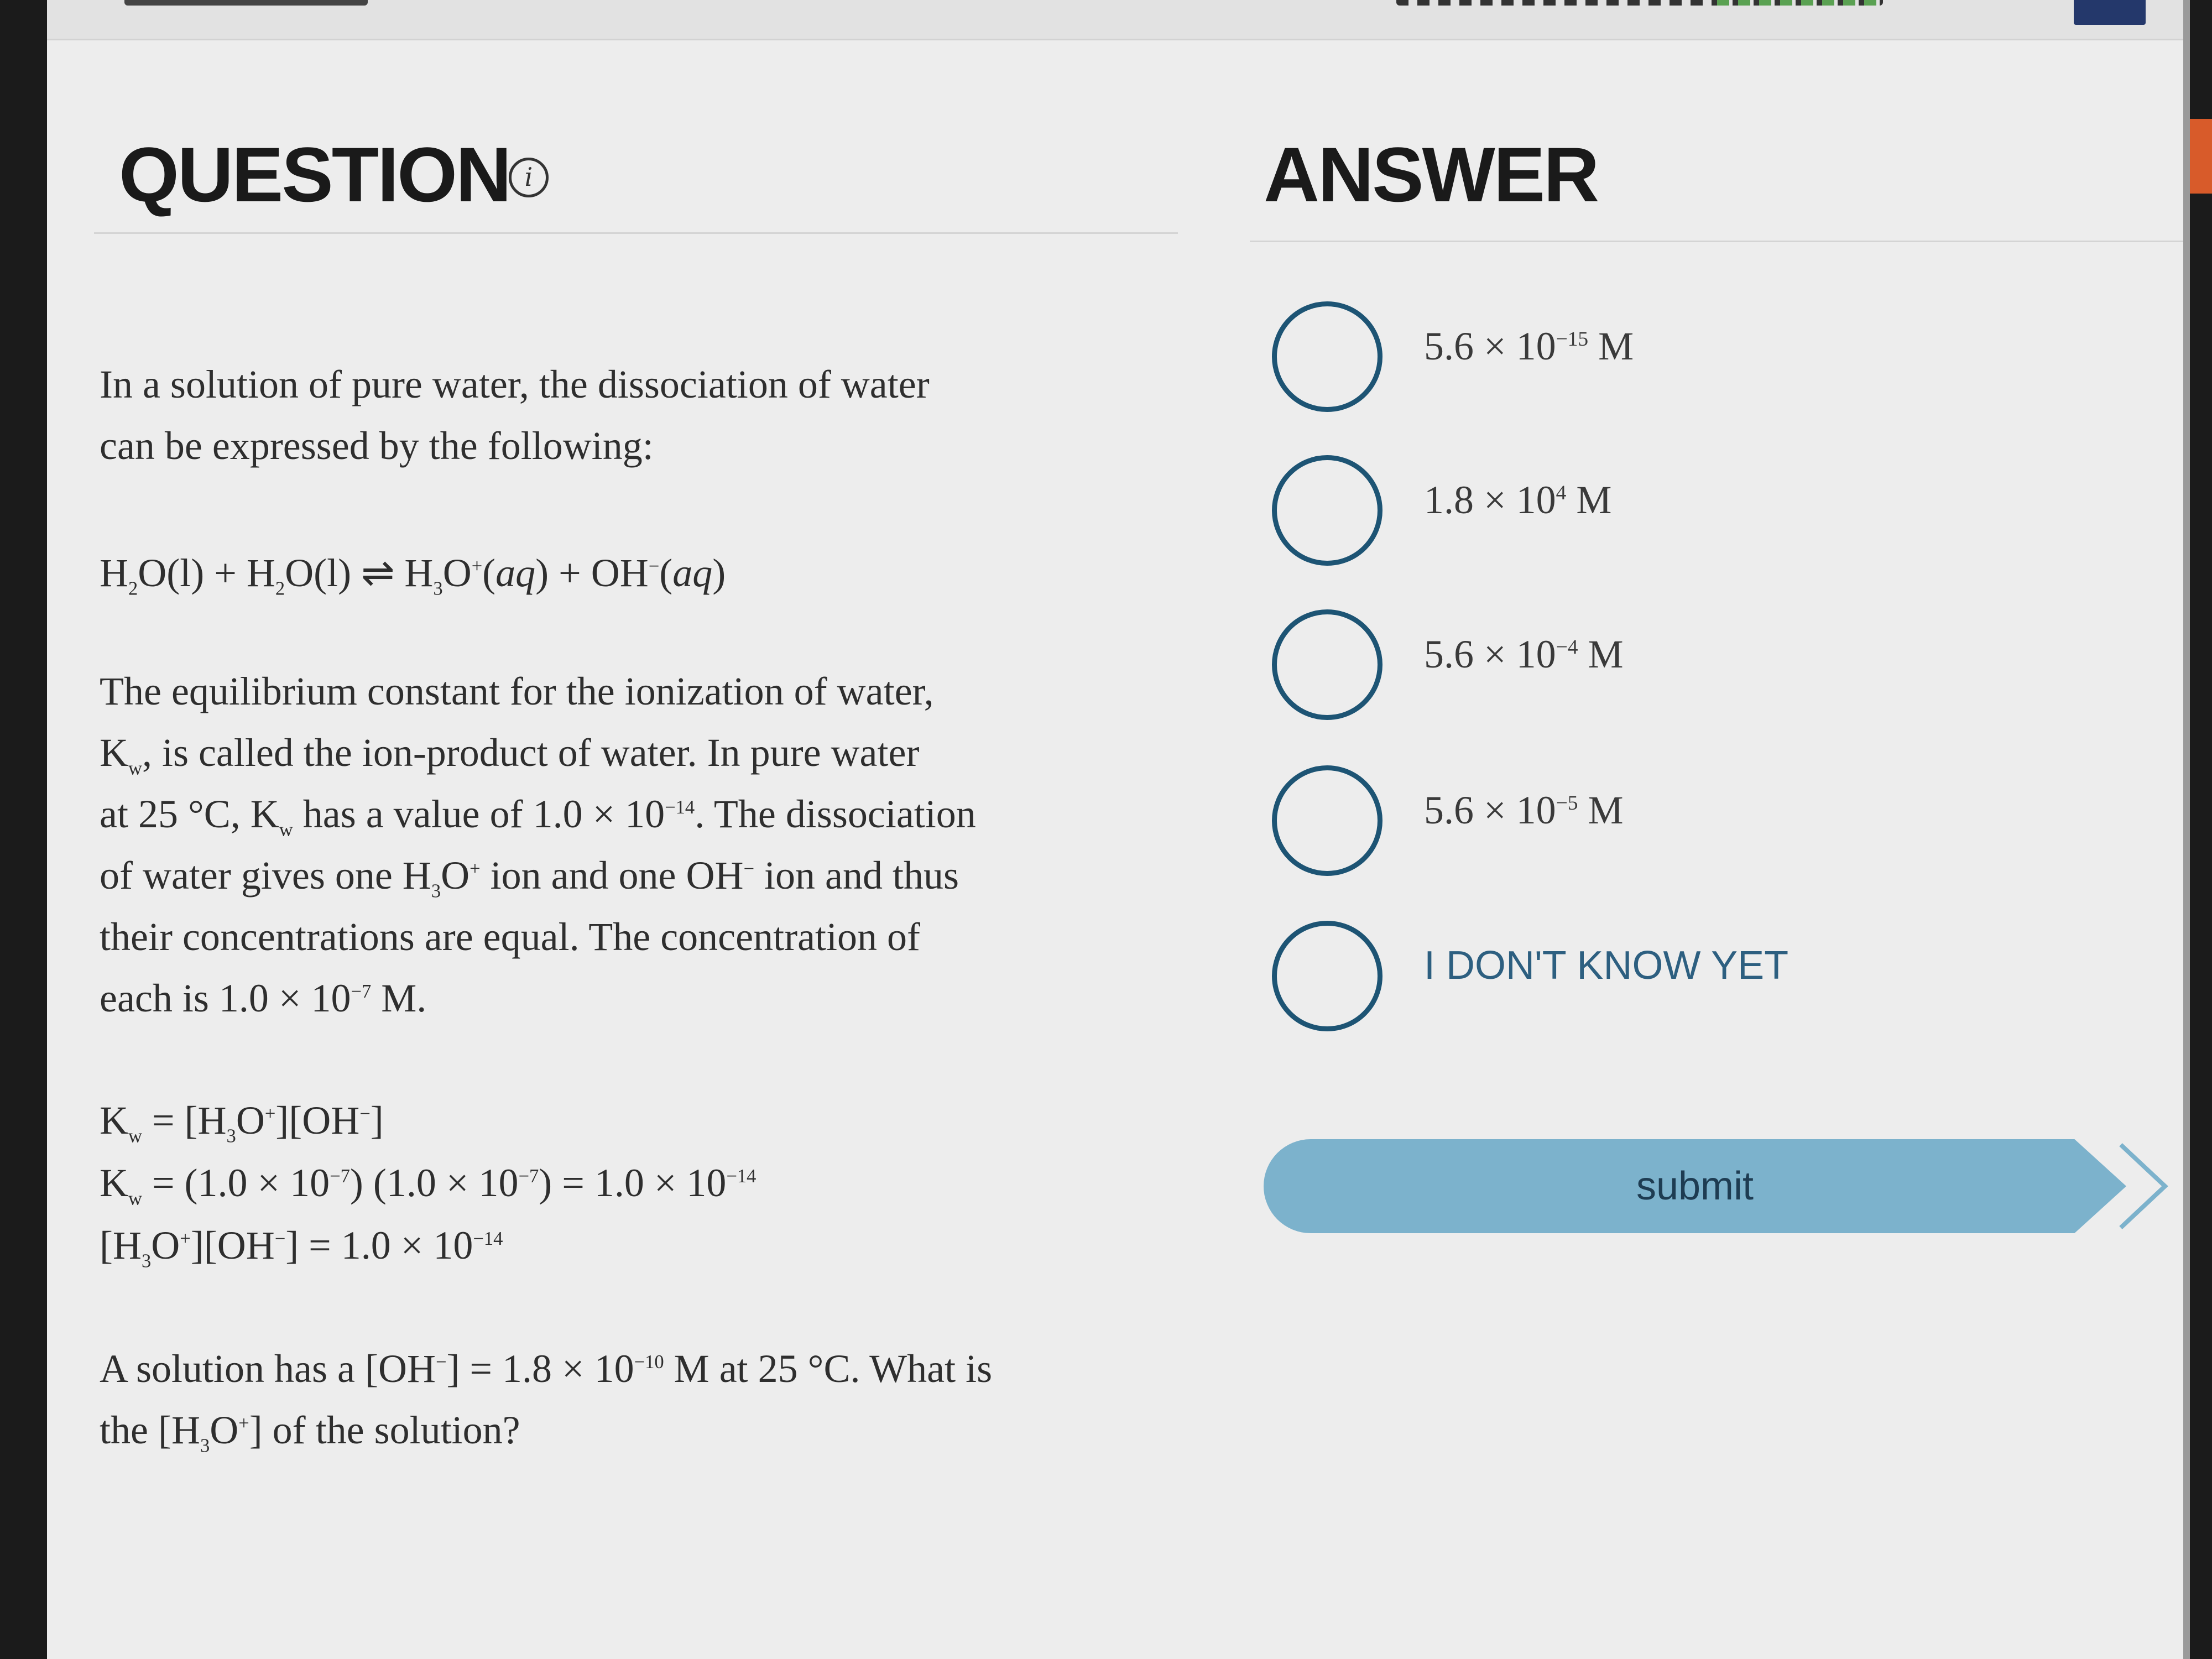 Image resolution: width=2212 pixels, height=1659 pixels. Describe the element at coordinates (377, 446) in the screenshot. I see `intro-line-2: can be expressed by the following:` at that location.